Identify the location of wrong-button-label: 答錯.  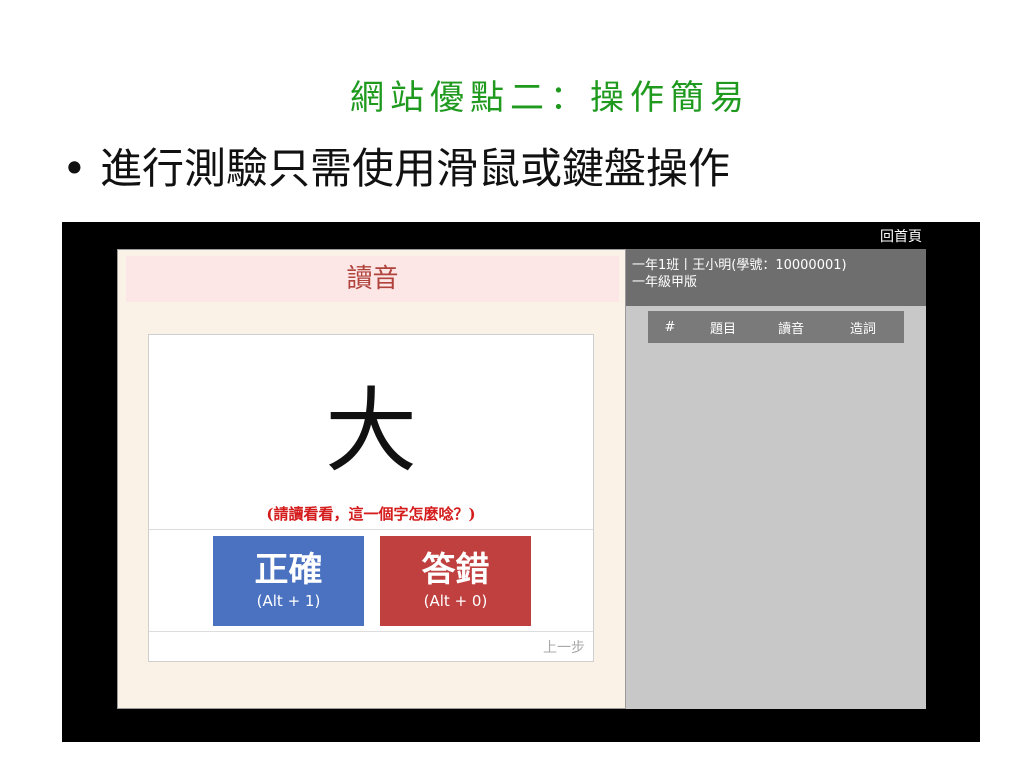
(455, 570).